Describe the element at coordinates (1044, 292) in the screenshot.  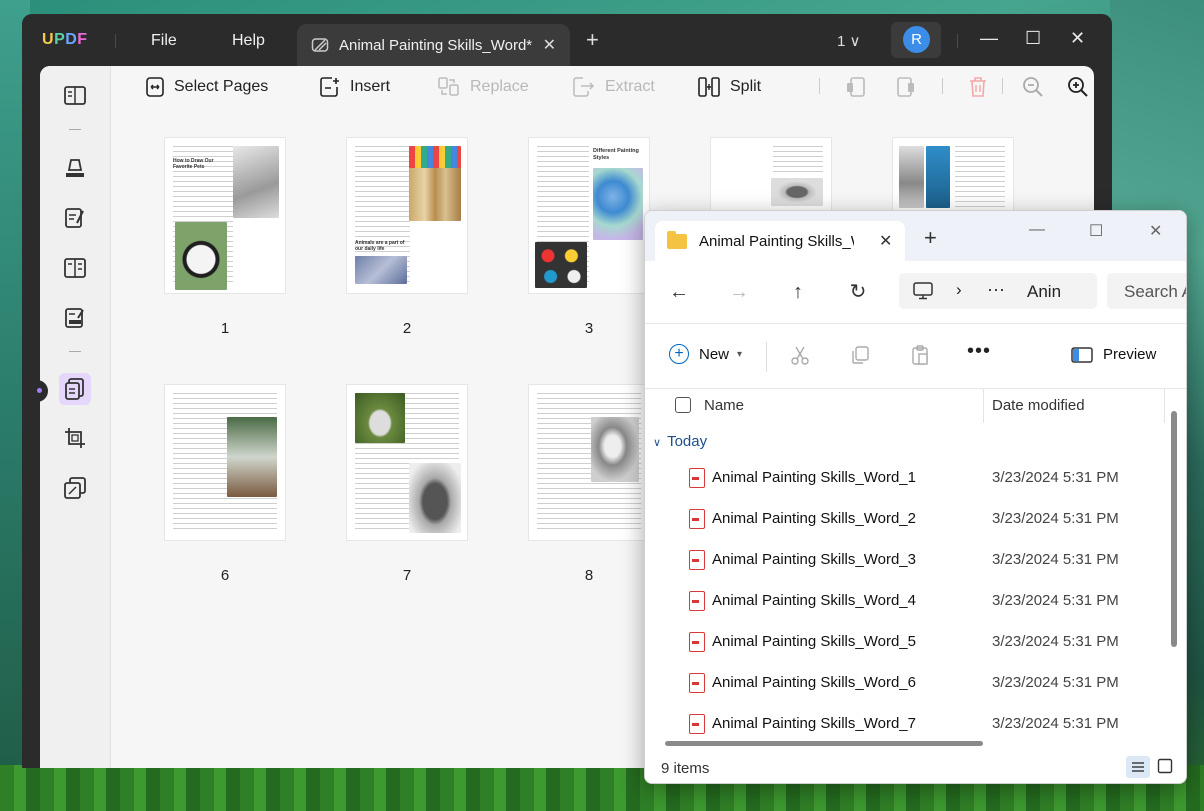
I see `breadcrumb-current: Anin` at that location.